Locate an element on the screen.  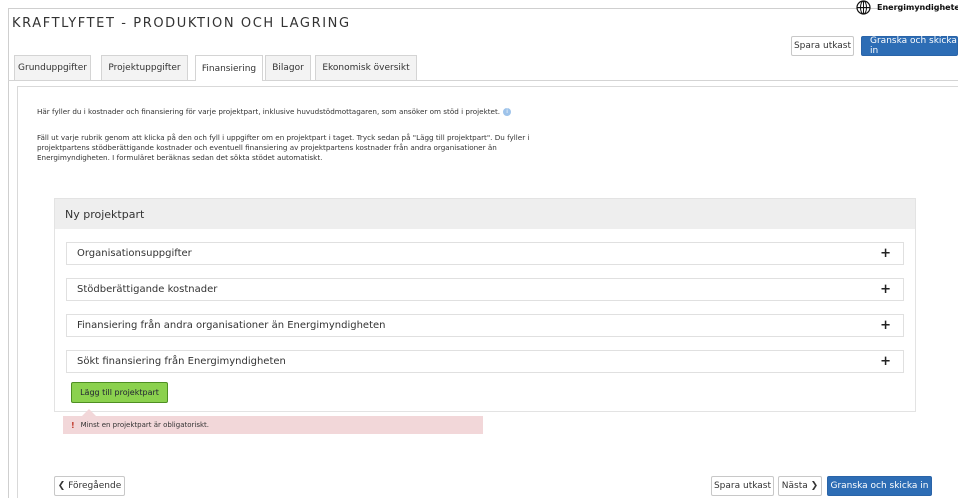
globe-logo-icon is located at coordinates (863, 7).